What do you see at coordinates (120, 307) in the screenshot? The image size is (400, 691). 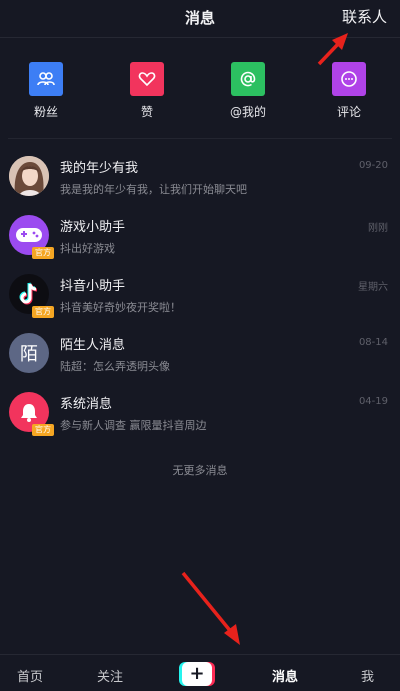 I see `message-preview: 抖音美好奇妙夜开奖啦！` at bounding box center [120, 307].